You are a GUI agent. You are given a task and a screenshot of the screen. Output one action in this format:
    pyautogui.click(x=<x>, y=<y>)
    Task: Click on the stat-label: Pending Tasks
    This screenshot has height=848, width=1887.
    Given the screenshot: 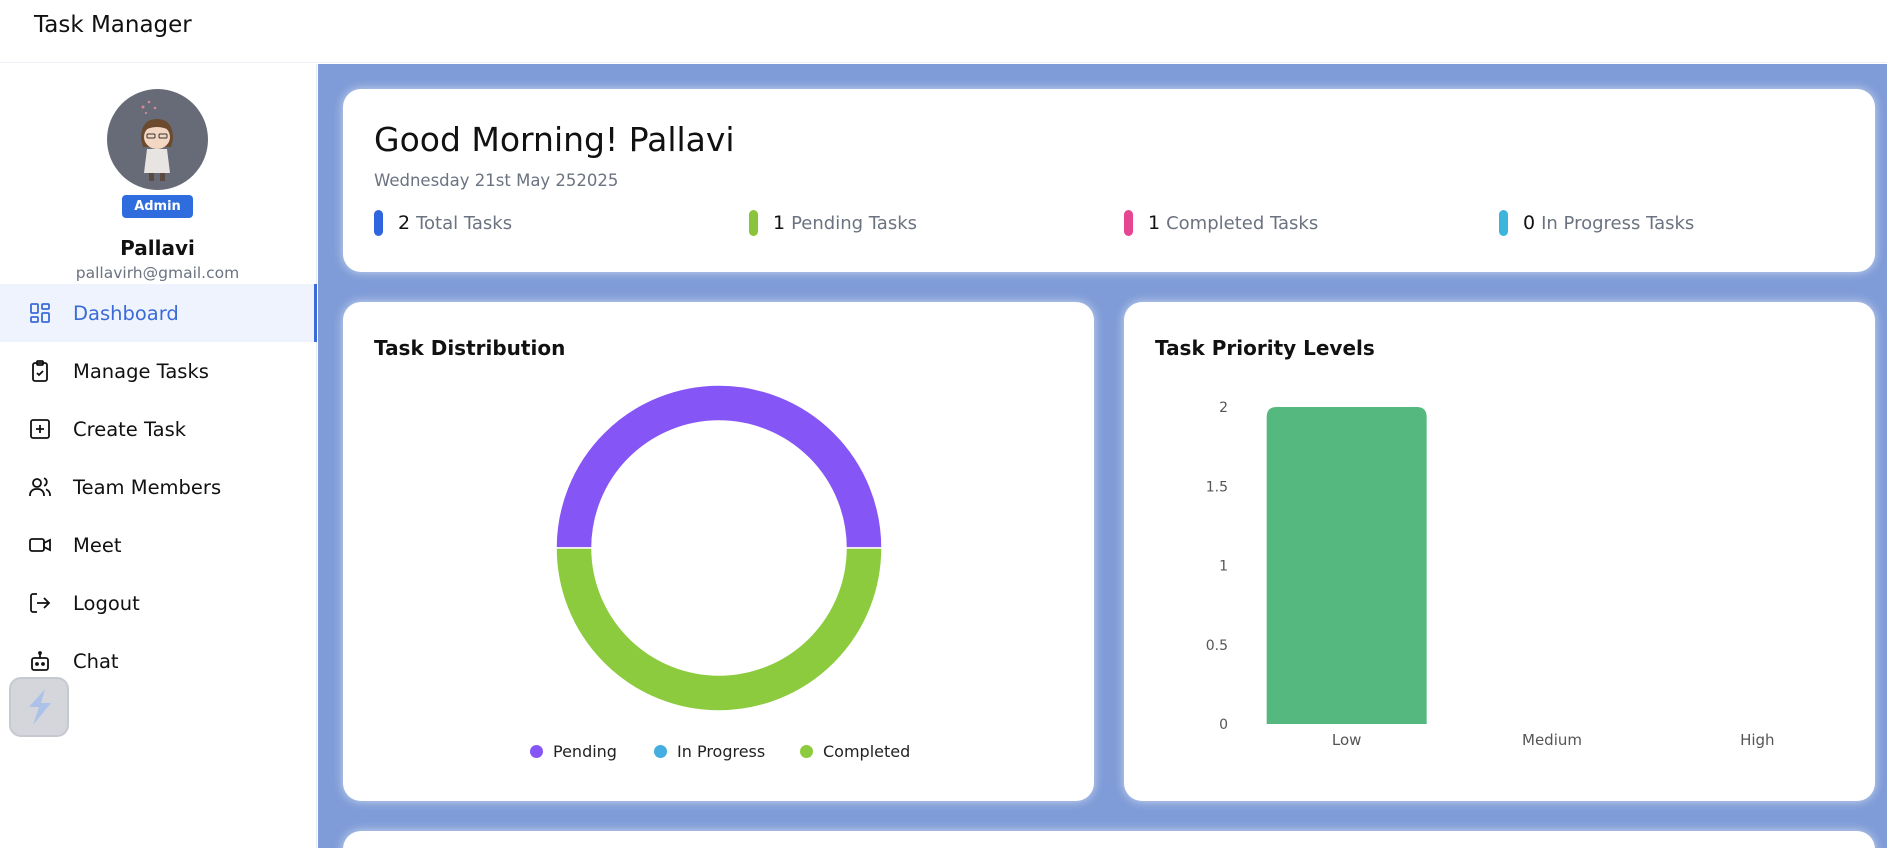 What is the action you would take?
    pyautogui.click(x=854, y=223)
    